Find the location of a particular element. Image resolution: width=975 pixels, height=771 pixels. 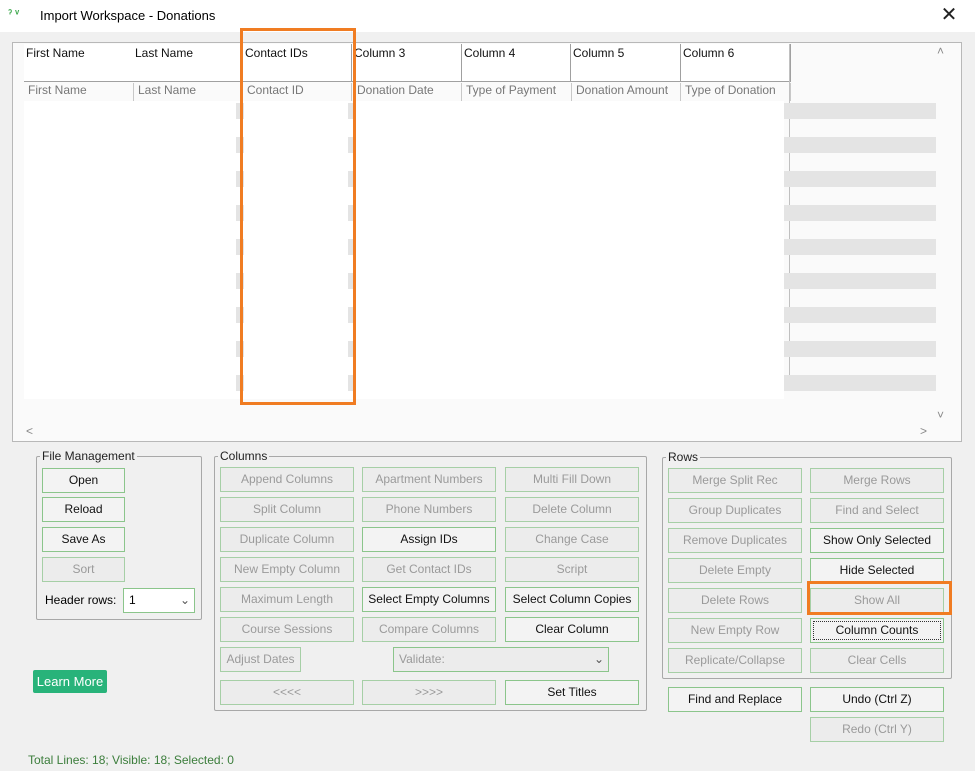

duplicate-column-button: Duplicate Column is located at coordinates (287, 539).